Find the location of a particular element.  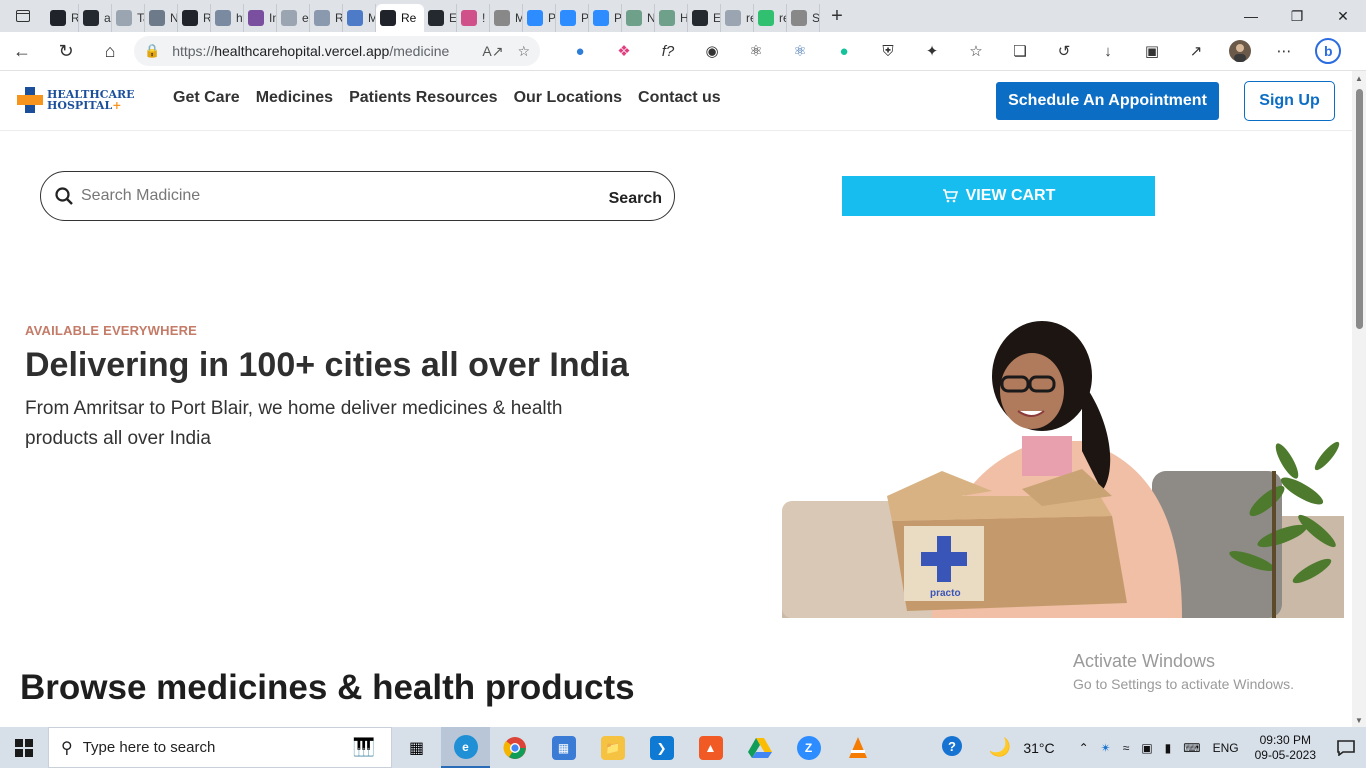

wifi-icon: ≈ is located at coordinates (1126, 748).